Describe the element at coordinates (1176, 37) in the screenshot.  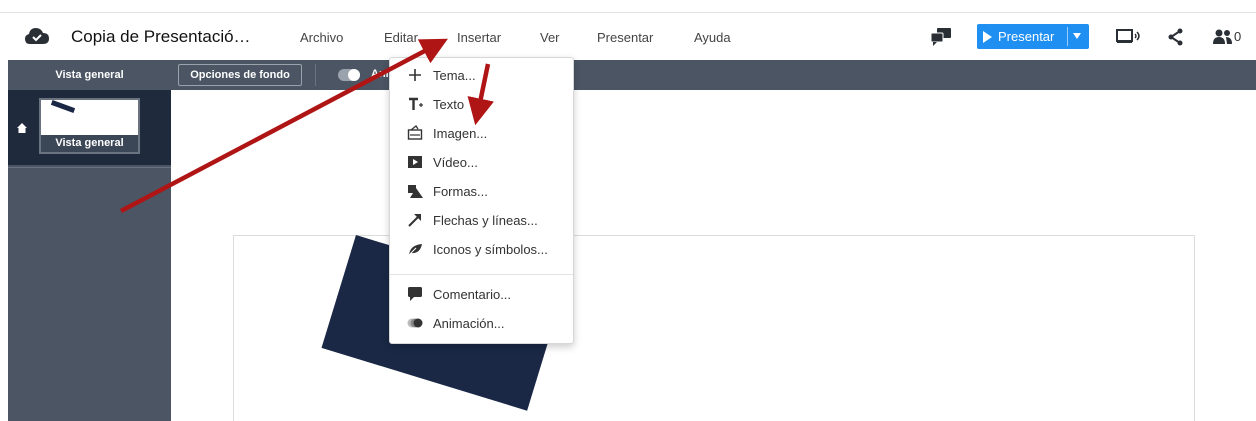
I see `share-icon` at that location.